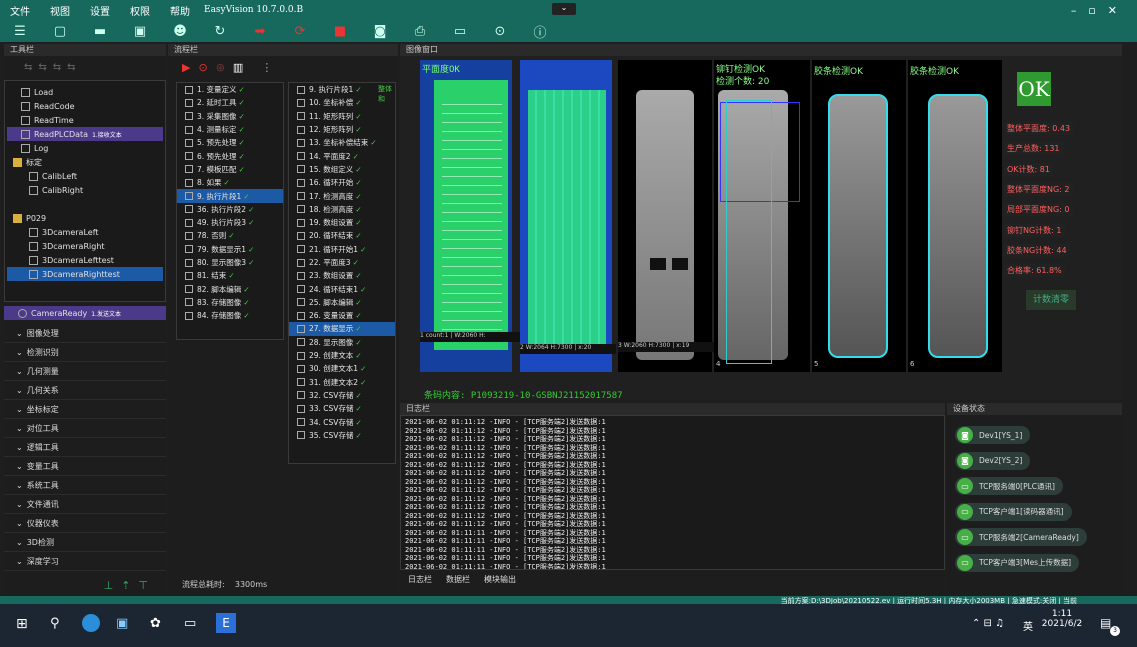 Image resolution: width=1137 pixels, height=647 pixels. Describe the element at coordinates (85, 260) in the screenshot. I see `tree-item: 3DcameraLefttest` at that location.